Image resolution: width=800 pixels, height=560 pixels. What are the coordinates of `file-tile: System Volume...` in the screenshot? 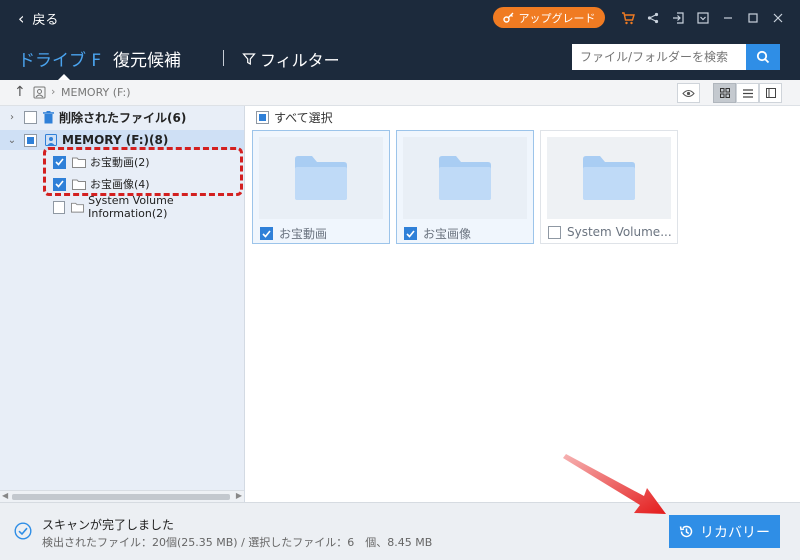 It's located at (609, 187).